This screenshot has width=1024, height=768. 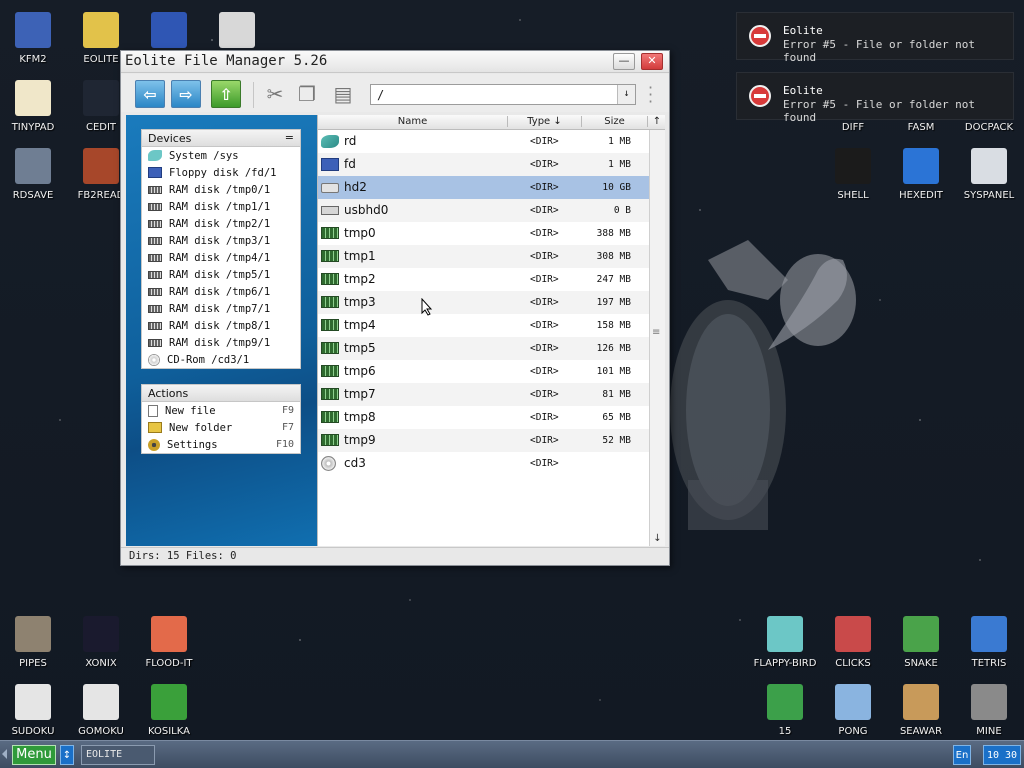 What do you see at coordinates (785, 641) in the screenshot?
I see `desktop-icon-flappy-bird: FLAPPY-BIRD` at bounding box center [785, 641].